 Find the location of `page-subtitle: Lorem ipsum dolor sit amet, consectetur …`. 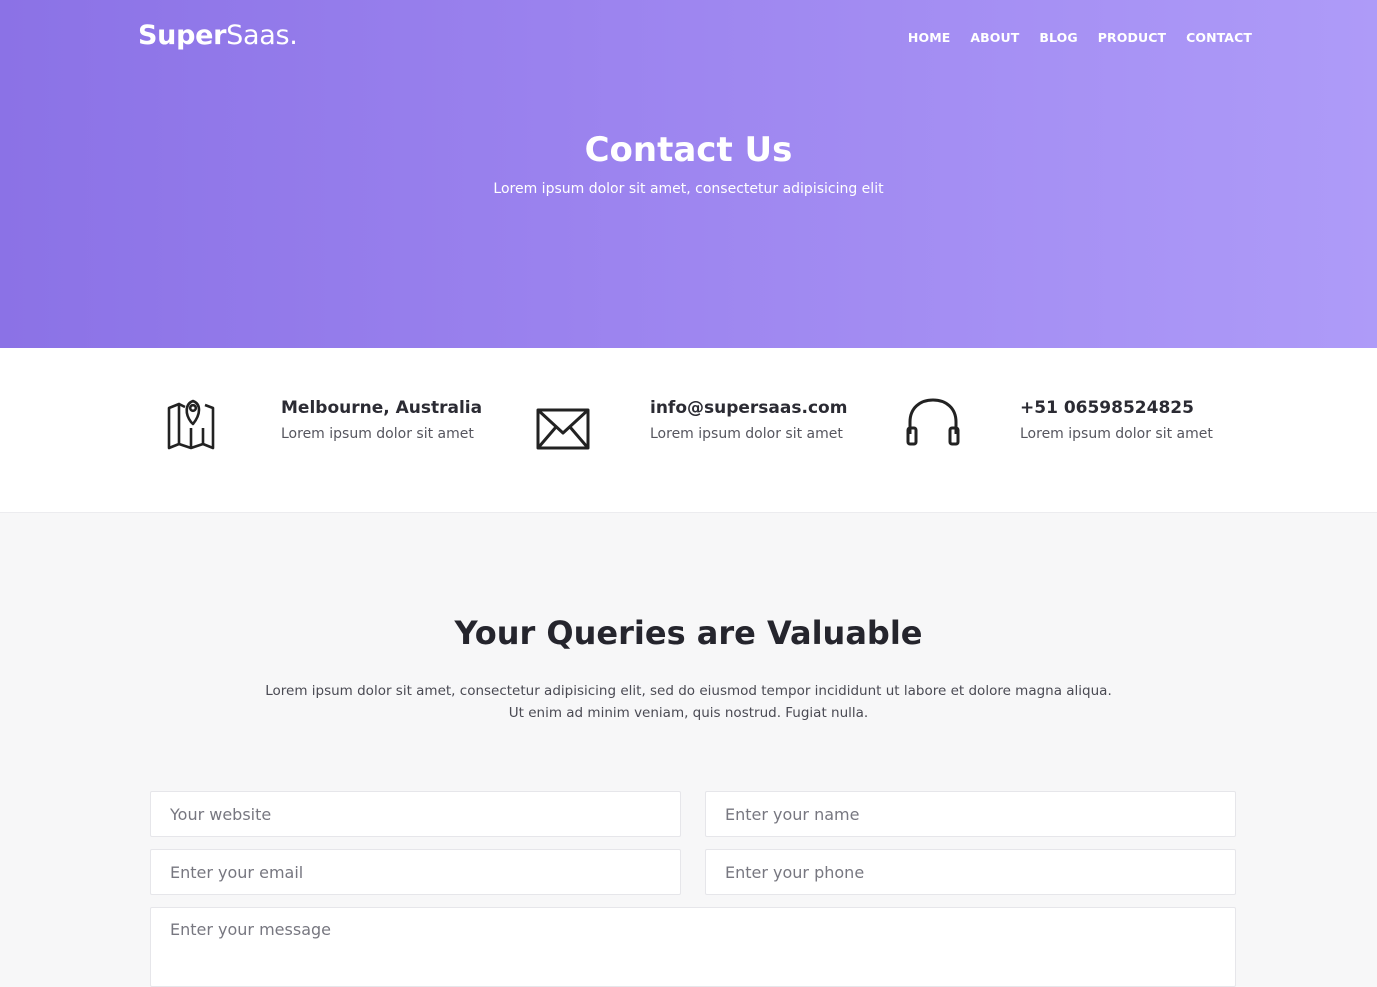

page-subtitle: Lorem ipsum dolor sit amet, consectetur … is located at coordinates (688, 189).